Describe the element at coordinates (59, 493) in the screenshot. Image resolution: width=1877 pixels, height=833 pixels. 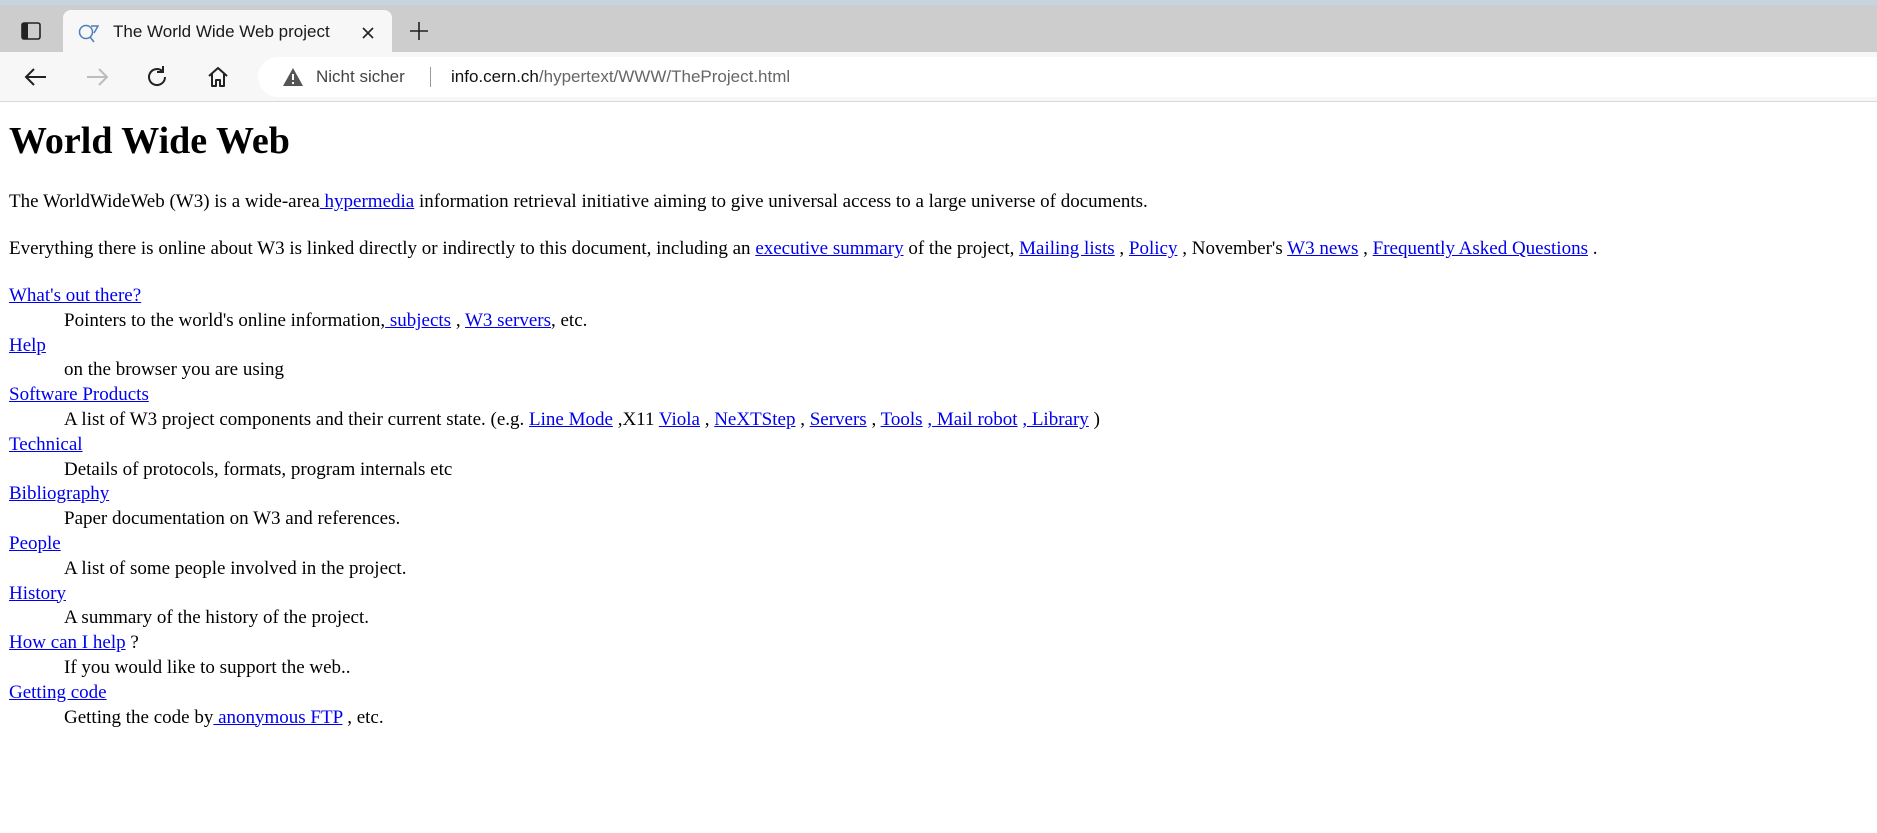
I see `bibliography-link: Bibliography` at that location.